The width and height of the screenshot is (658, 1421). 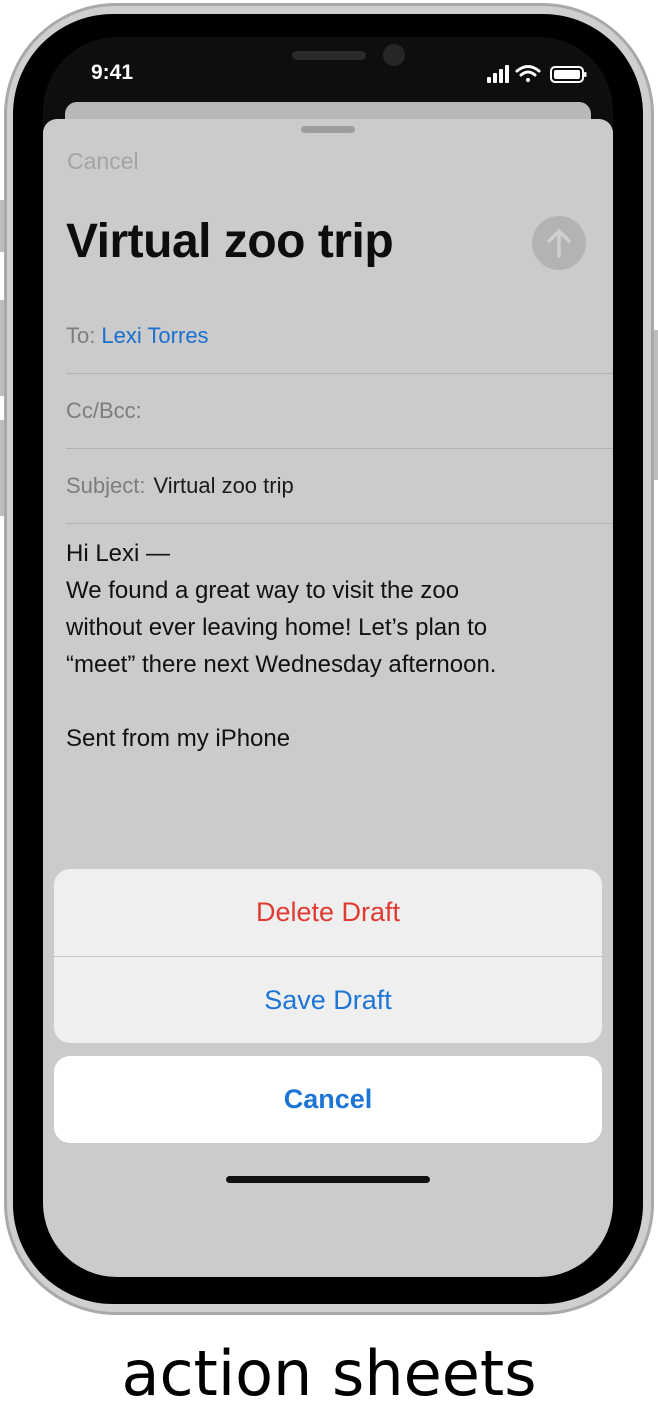 I want to click on action-sheet-group: Delete Draft Save Draft, so click(x=328, y=956).